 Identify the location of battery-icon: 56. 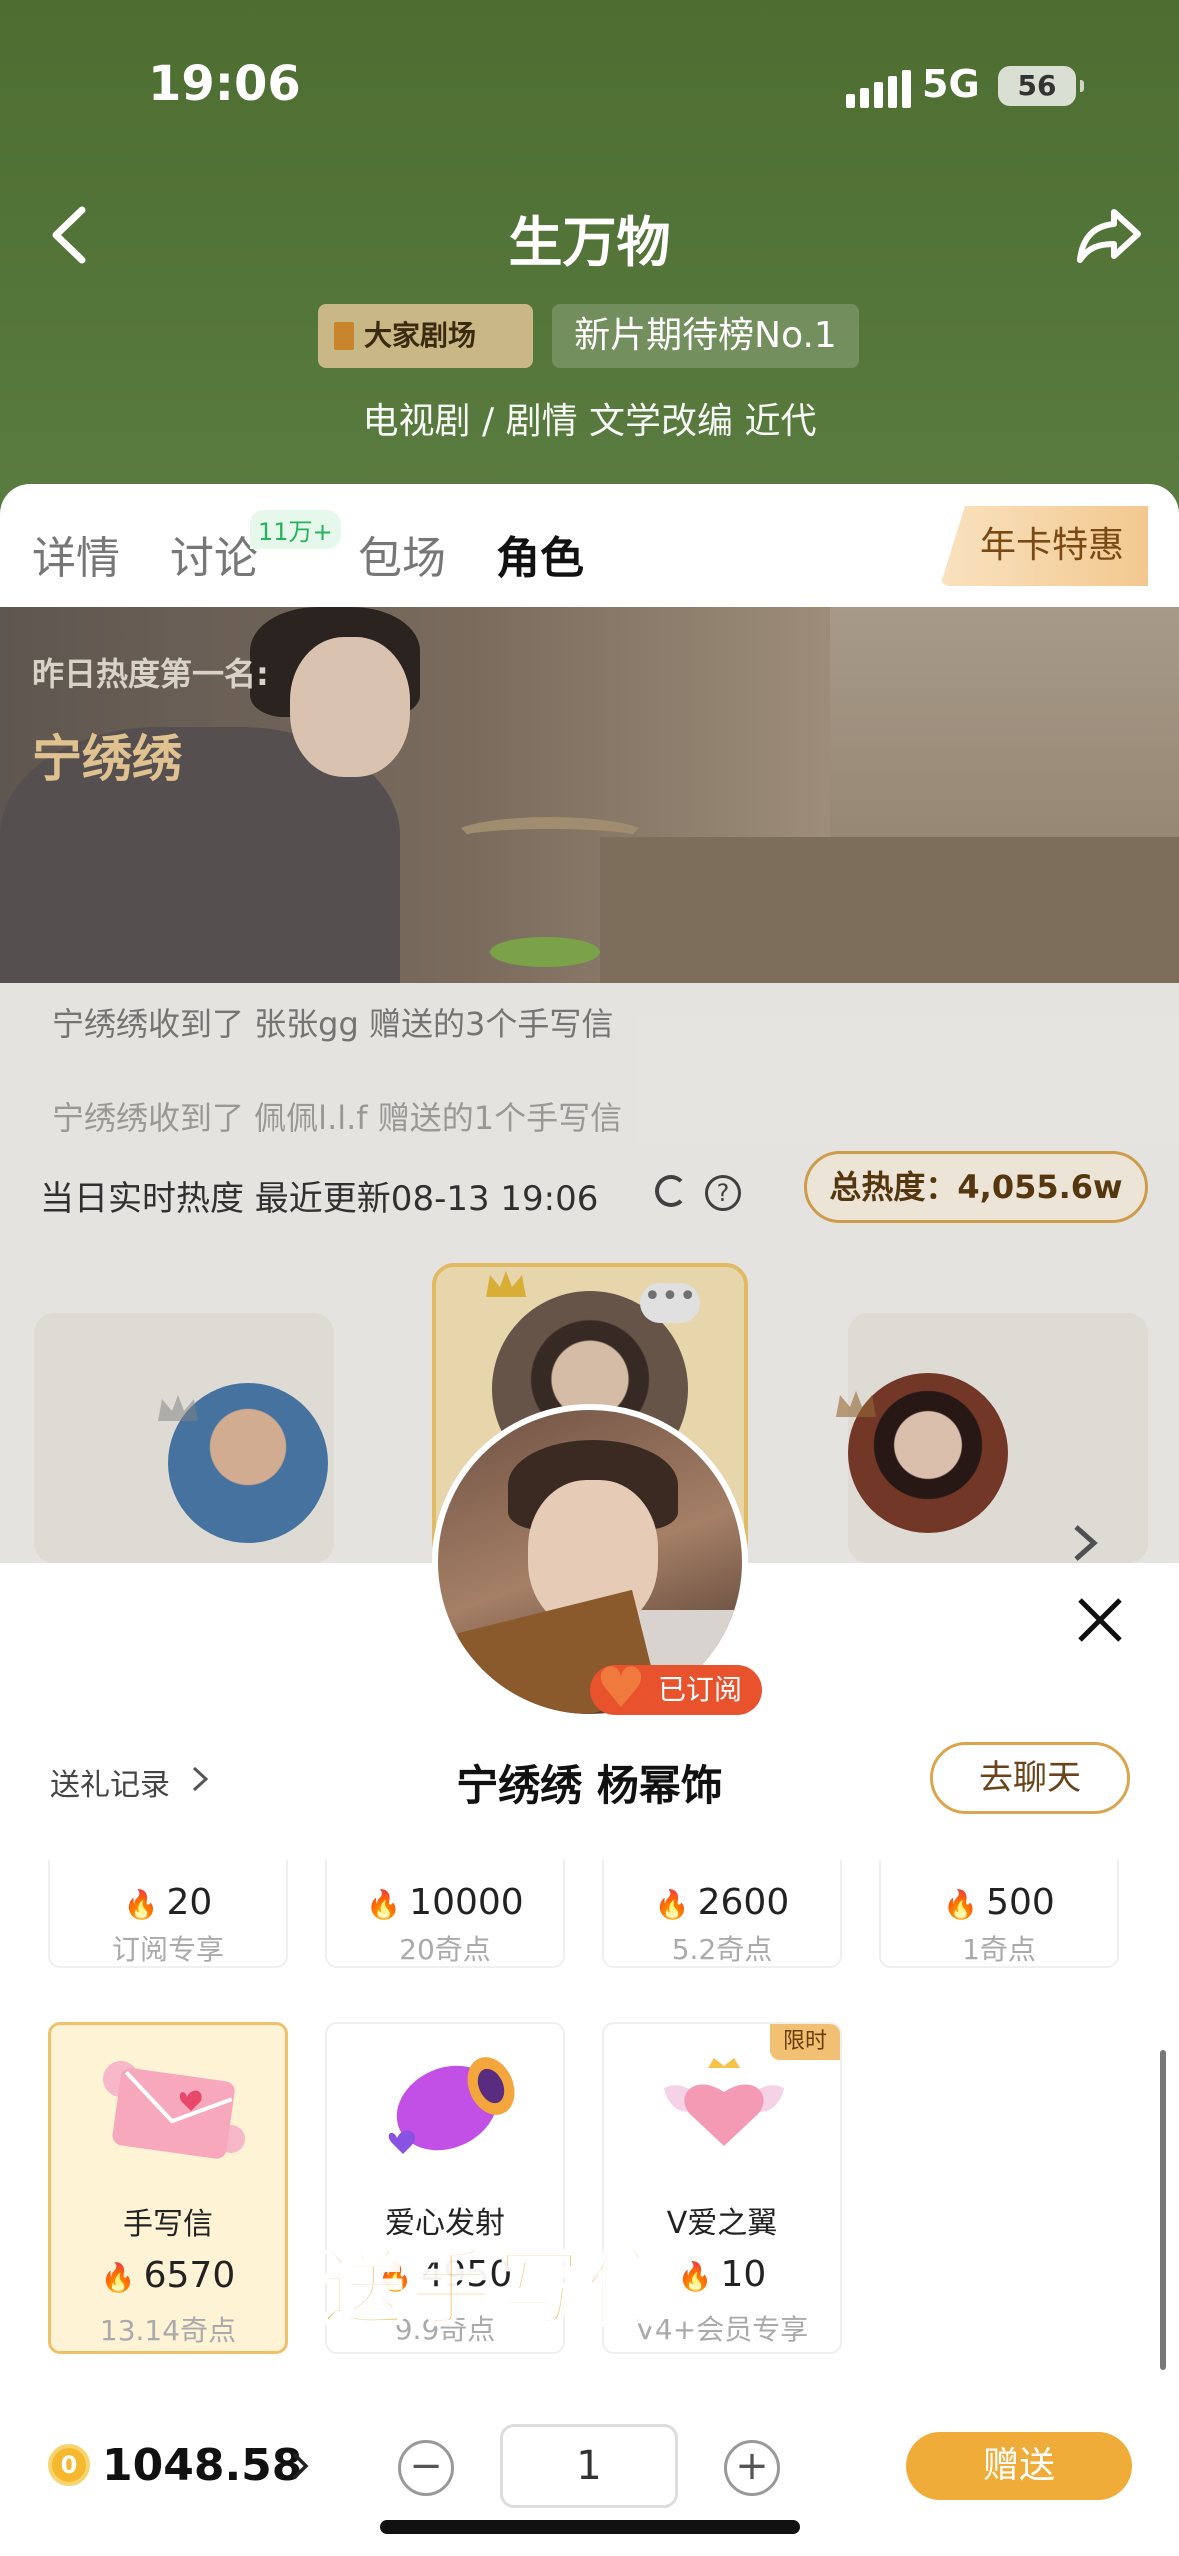
(1041, 86).